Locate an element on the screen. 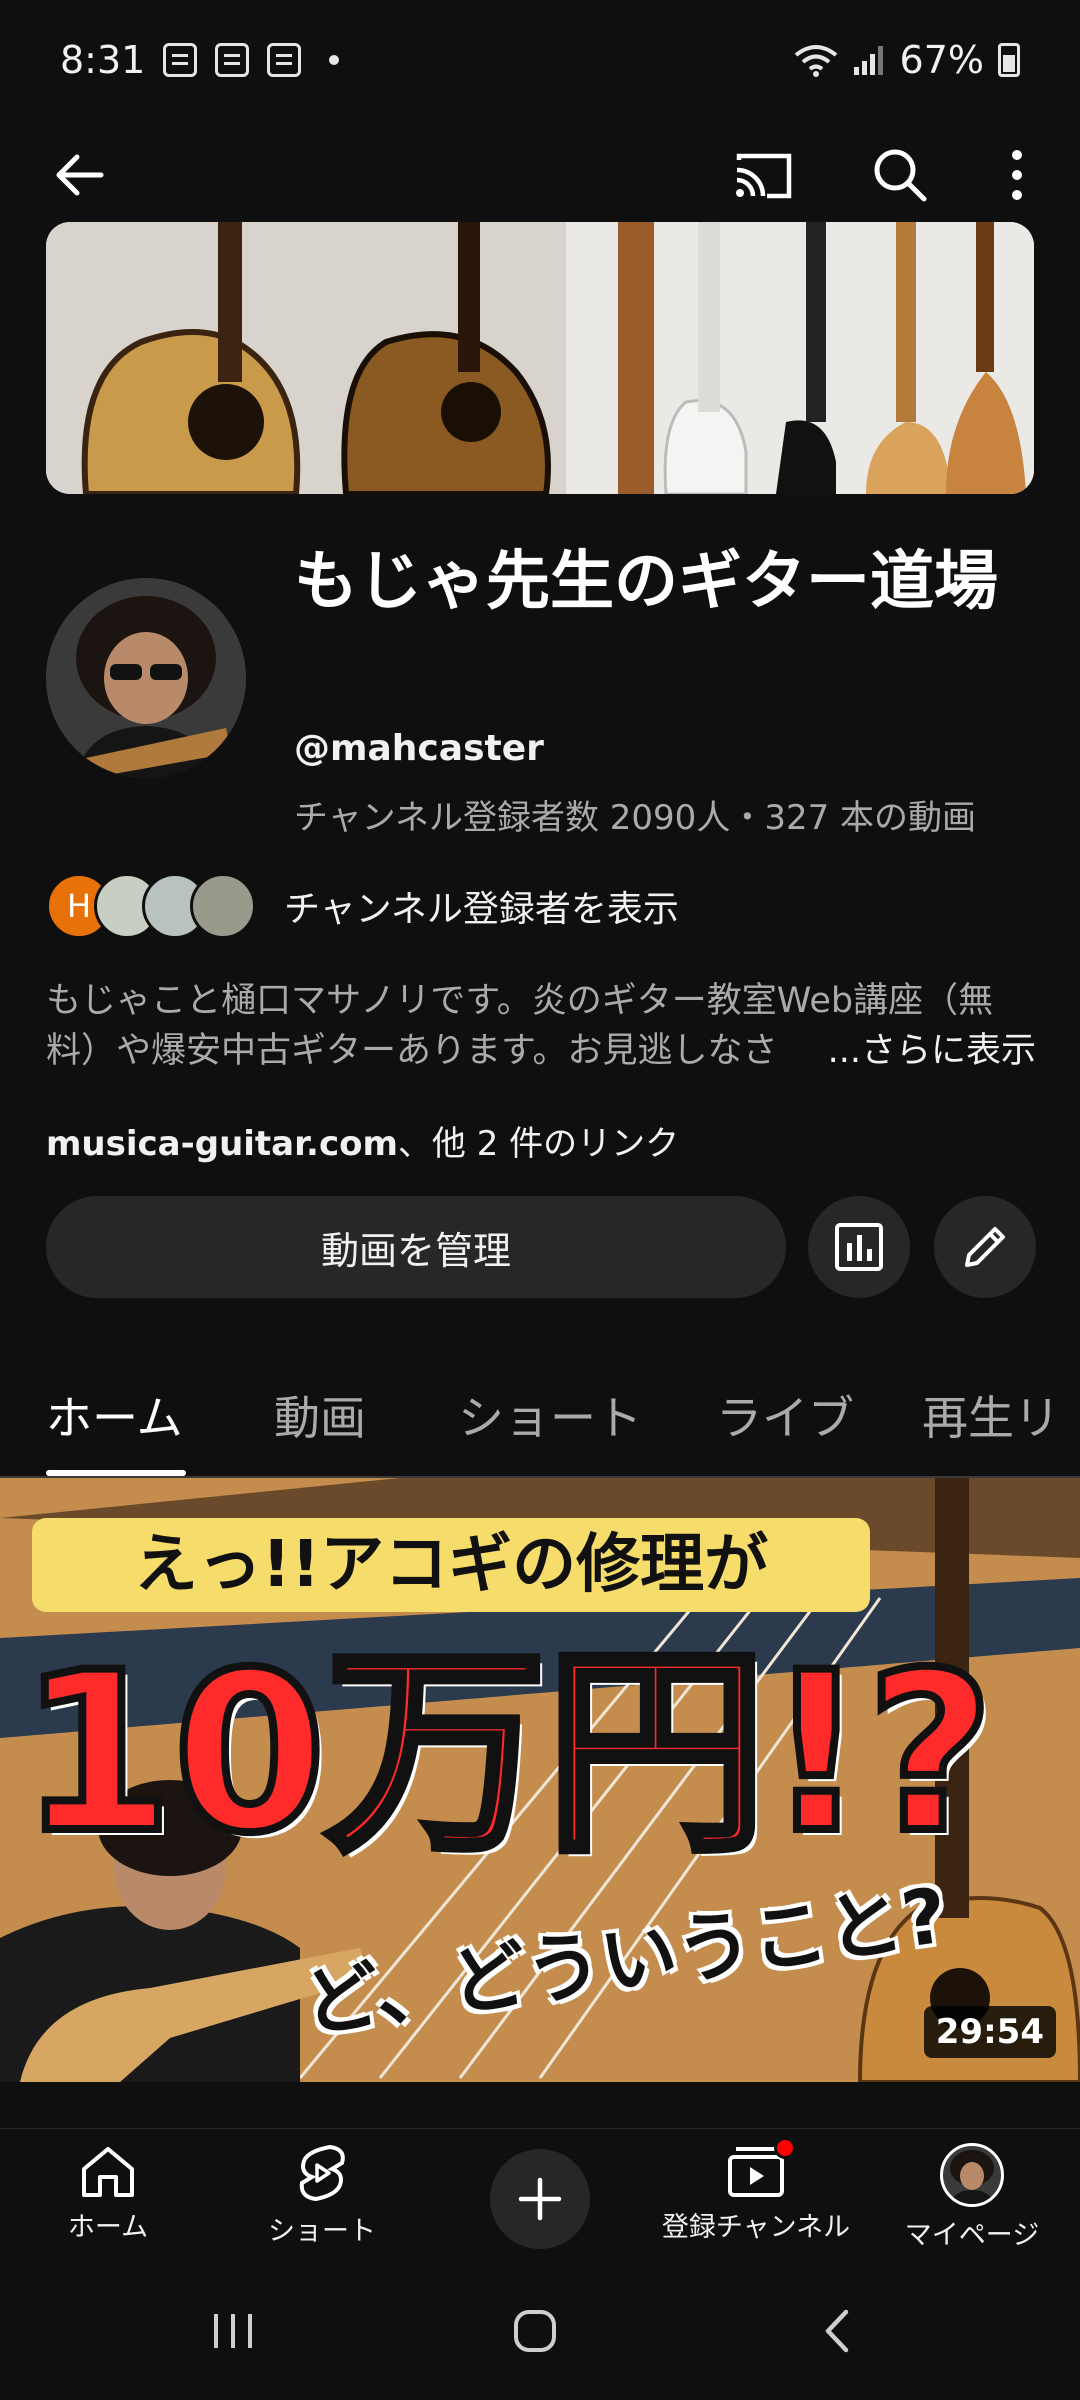 The width and height of the screenshot is (1080, 2400). channel-meta: チャンネル登録者数 2090人・327 本の動画 is located at coordinates (635, 818).